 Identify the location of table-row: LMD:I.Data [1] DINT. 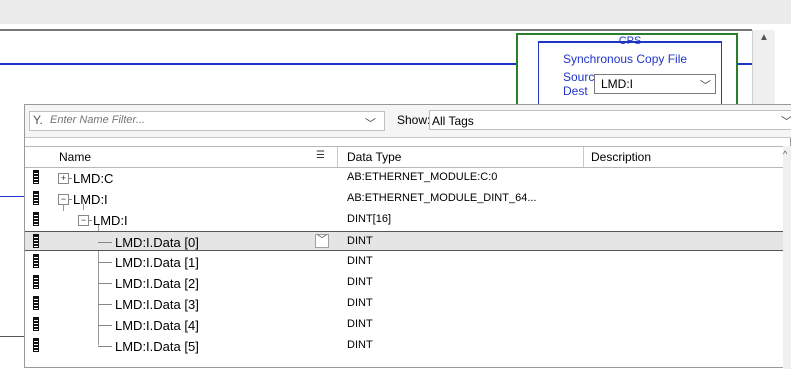
(408, 262).